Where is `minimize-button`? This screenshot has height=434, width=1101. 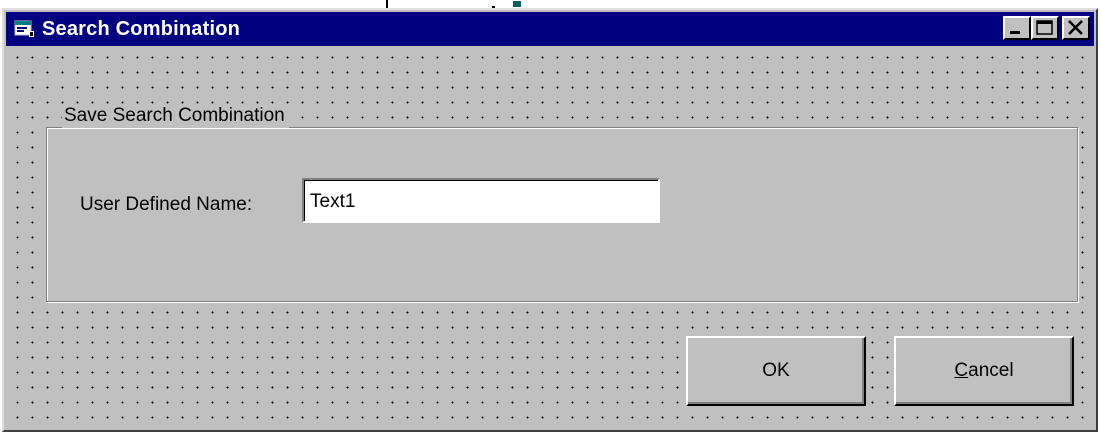
minimize-button is located at coordinates (1017, 28).